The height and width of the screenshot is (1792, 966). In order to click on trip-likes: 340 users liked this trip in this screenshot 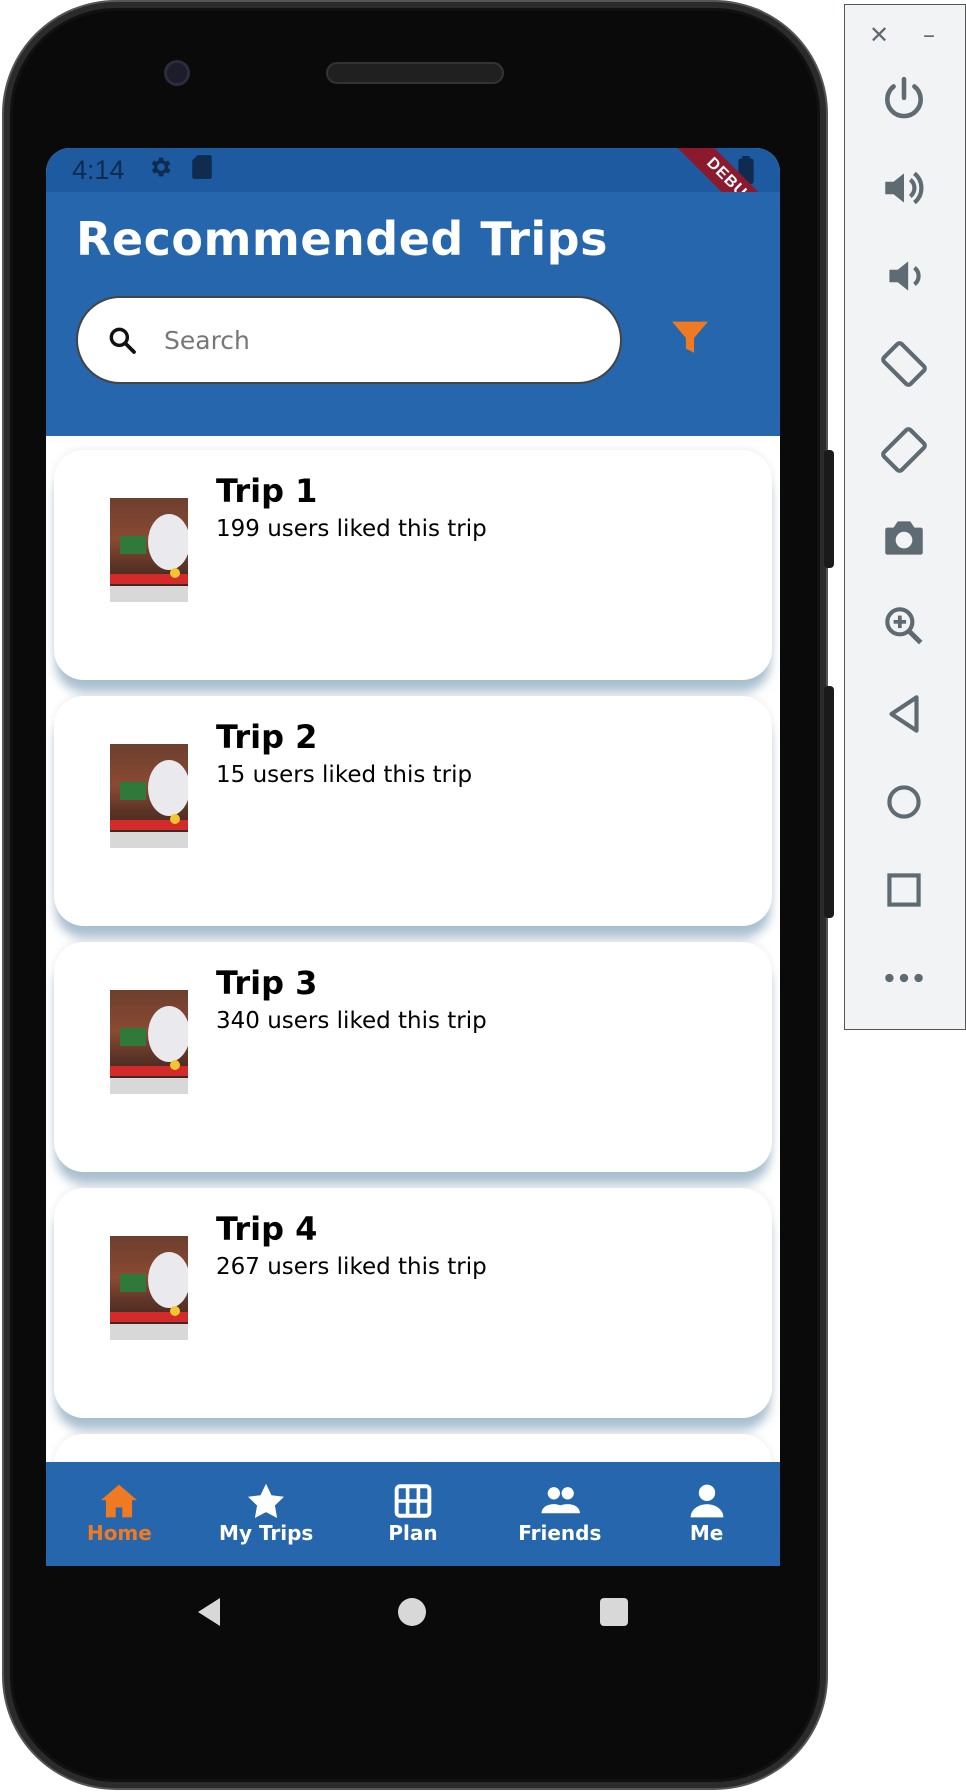, I will do `click(351, 1021)`.